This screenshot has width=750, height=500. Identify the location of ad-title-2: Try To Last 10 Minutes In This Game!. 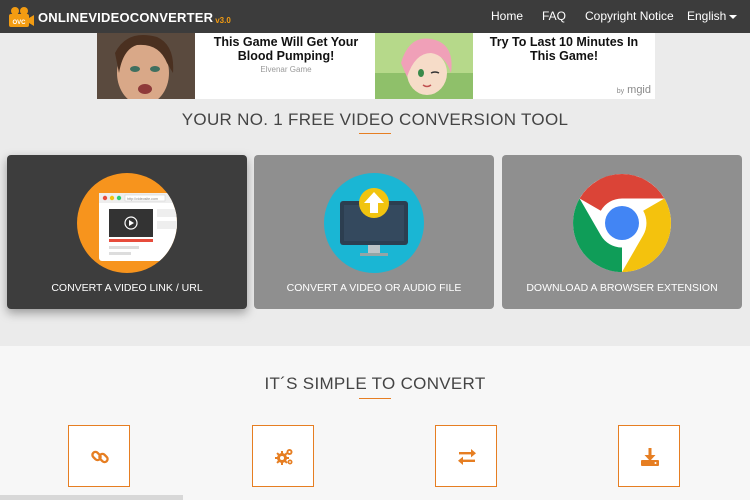
(564, 49).